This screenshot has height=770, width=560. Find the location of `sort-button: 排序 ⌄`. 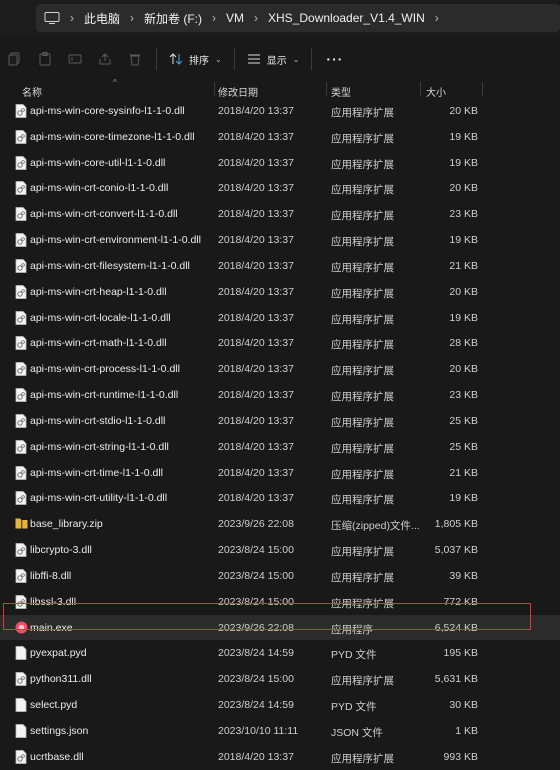

sort-button: 排序 ⌄ is located at coordinates (195, 59).